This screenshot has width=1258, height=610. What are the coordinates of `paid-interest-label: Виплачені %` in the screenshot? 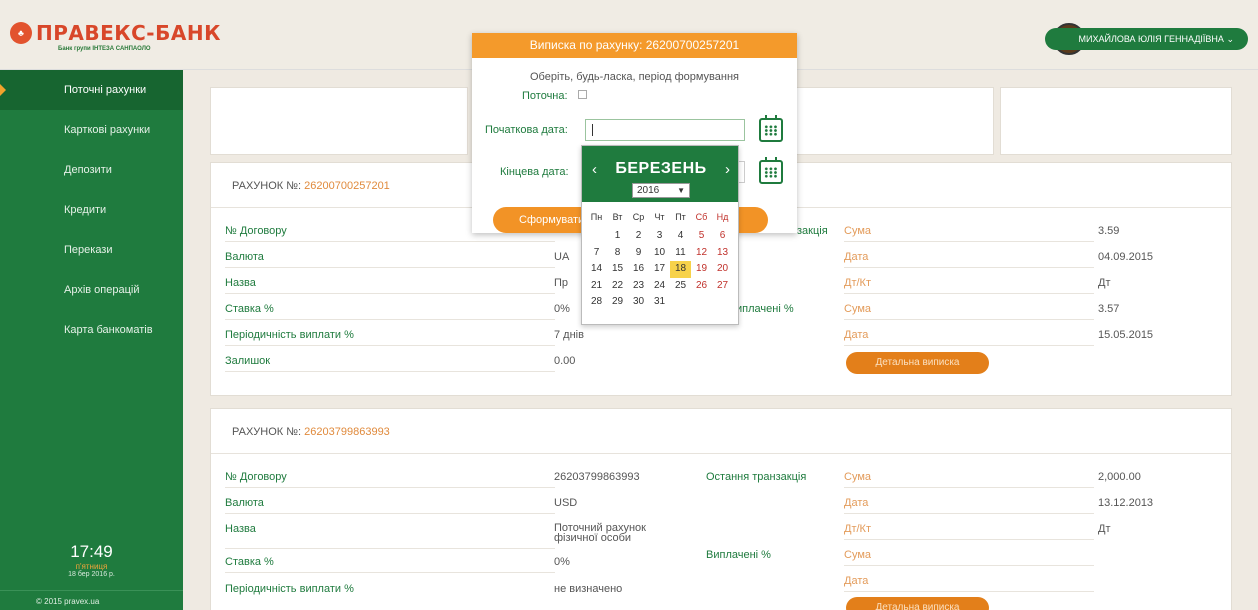 It's located at (738, 555).